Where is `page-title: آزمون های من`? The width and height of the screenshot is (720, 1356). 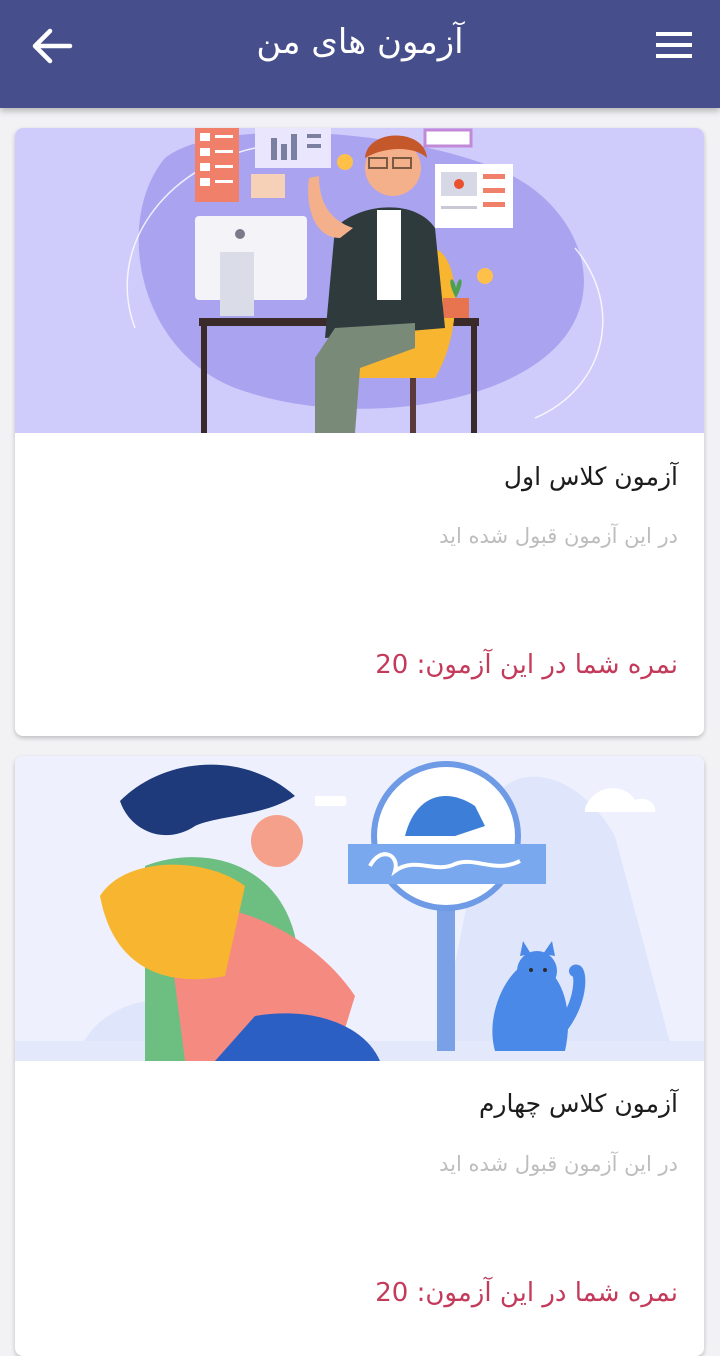 page-title: آزمون های من is located at coordinates (360, 42).